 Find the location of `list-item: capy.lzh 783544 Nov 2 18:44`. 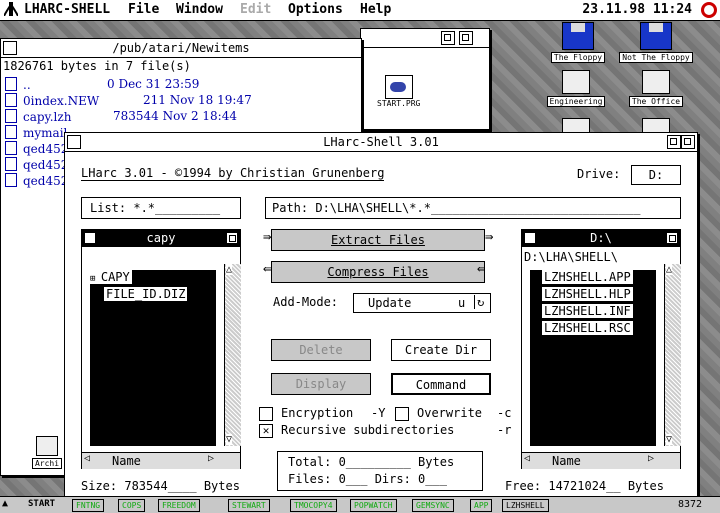

list-item: capy.lzh 783544 Nov 2 18:44 is located at coordinates (119, 117).